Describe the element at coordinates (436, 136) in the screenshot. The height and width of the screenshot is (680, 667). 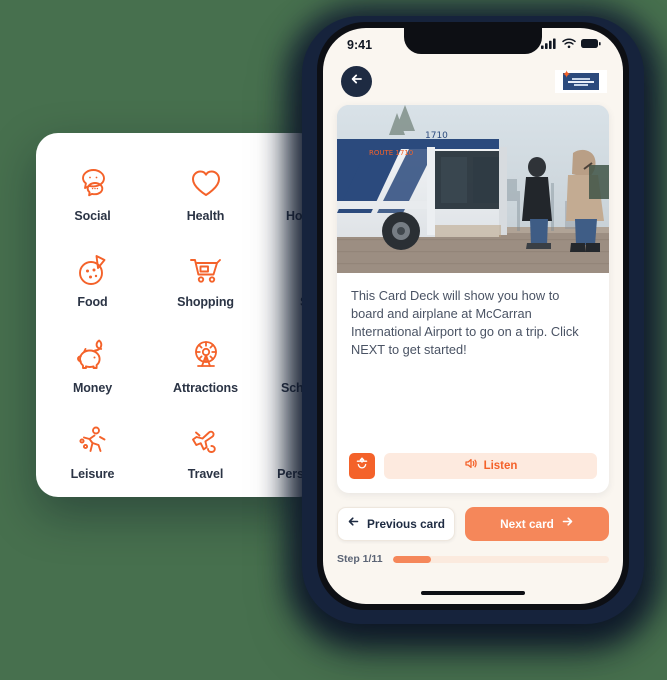
I see `svg-text: 1710` at that location.